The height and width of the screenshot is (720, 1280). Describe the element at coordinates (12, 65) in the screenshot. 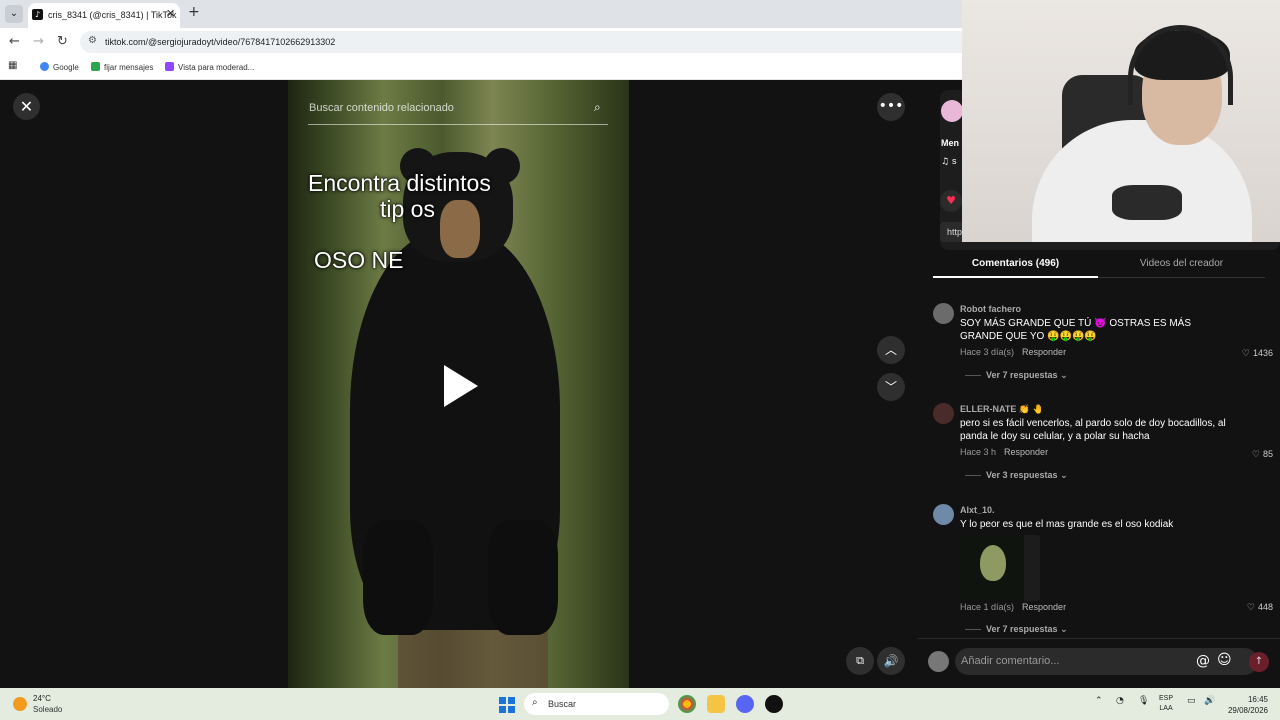

I see `apps-icon: ▦` at that location.